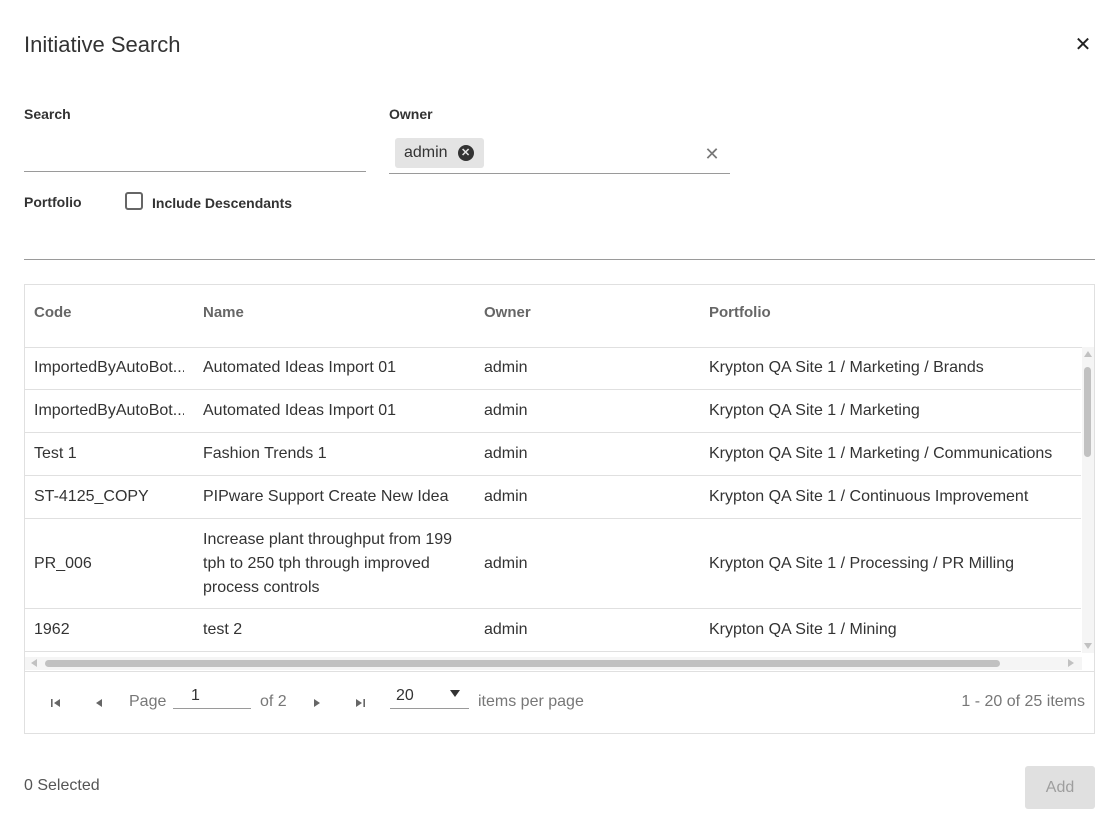 The height and width of the screenshot is (826, 1118). I want to click on portfolio-label: Portfolio, so click(53, 202).